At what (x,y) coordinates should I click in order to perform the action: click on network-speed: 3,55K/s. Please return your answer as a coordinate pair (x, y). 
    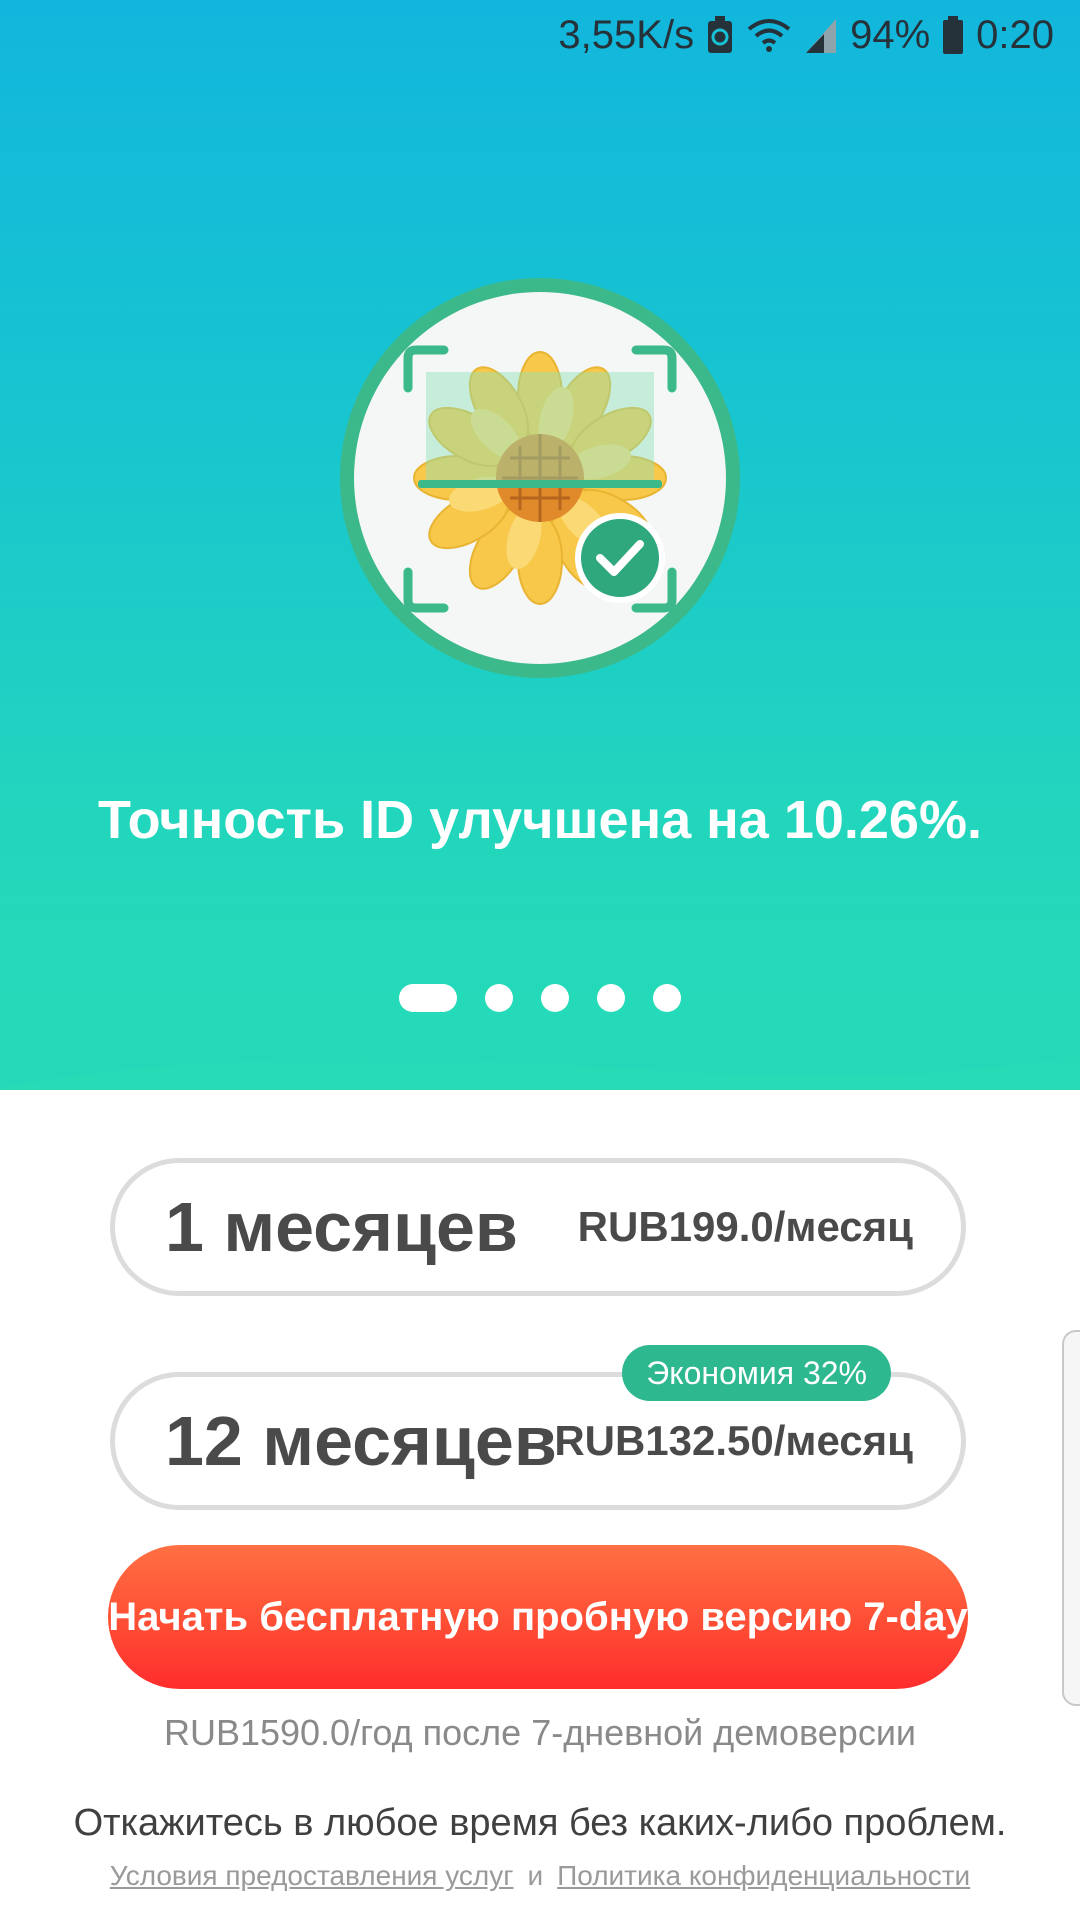
    Looking at the image, I should click on (626, 34).